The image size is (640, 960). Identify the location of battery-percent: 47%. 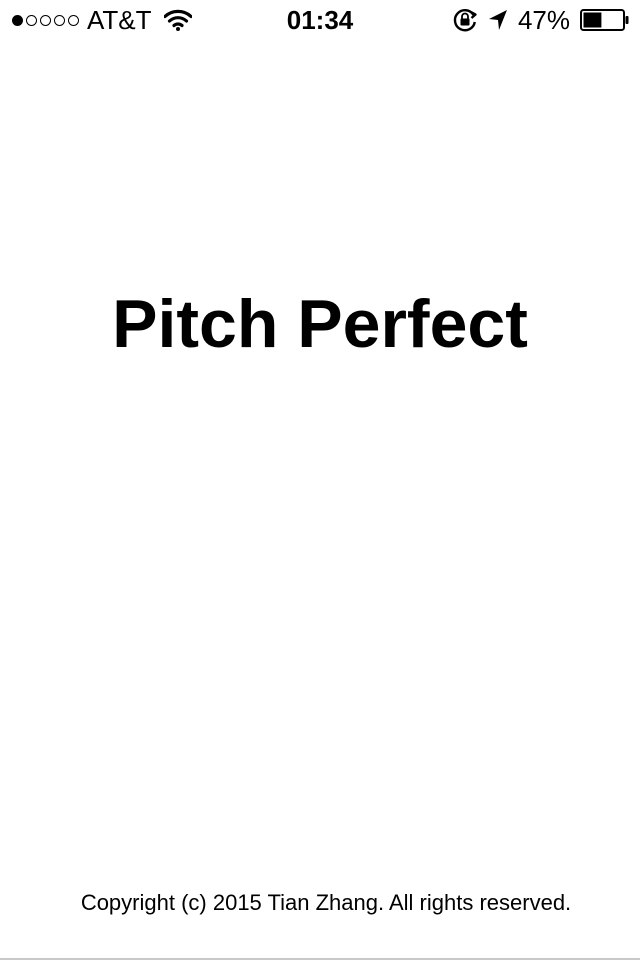
(543, 20).